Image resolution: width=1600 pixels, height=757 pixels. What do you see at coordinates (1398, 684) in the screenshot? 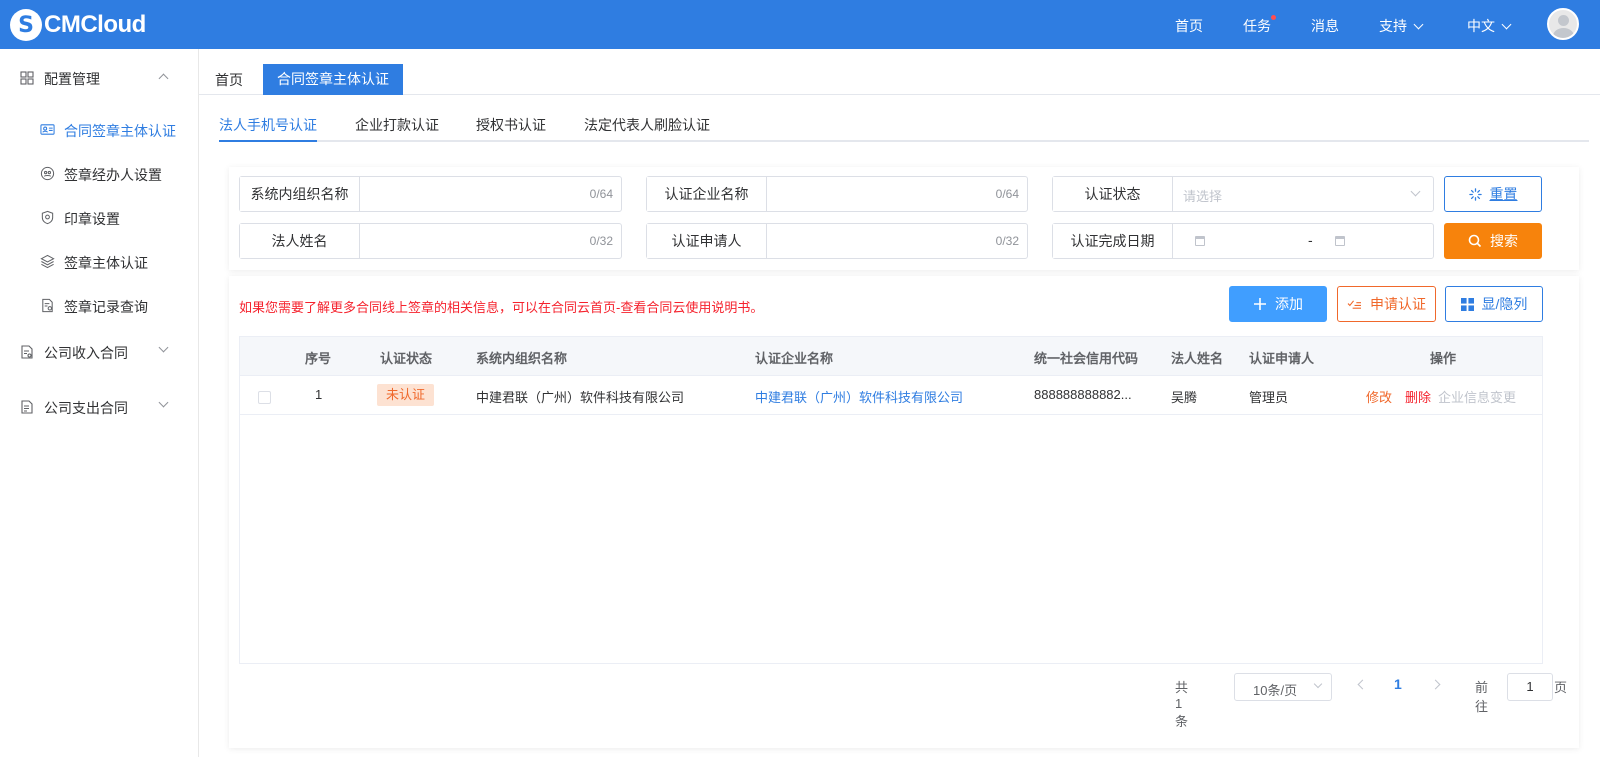
I see `current-page: 1` at bounding box center [1398, 684].